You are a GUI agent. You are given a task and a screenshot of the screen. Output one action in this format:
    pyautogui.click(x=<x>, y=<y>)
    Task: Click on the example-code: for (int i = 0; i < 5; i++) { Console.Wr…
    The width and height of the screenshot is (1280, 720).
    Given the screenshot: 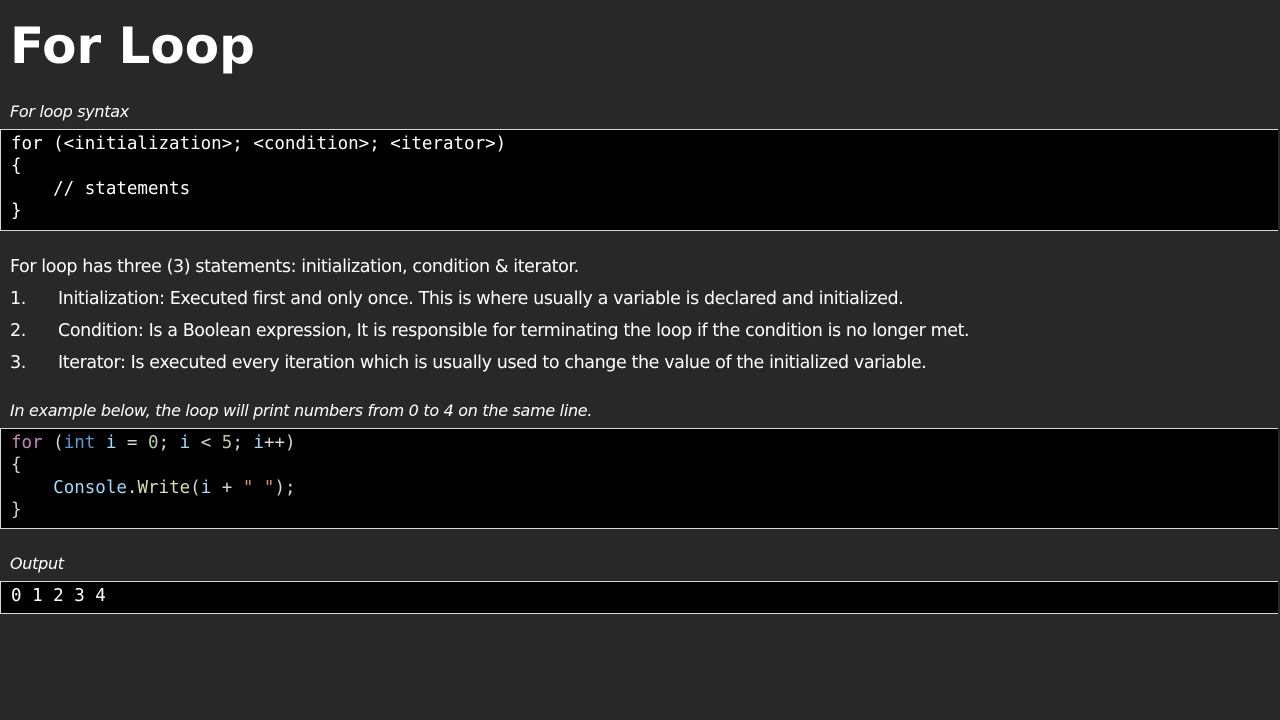 What is the action you would take?
    pyautogui.click(x=639, y=475)
    